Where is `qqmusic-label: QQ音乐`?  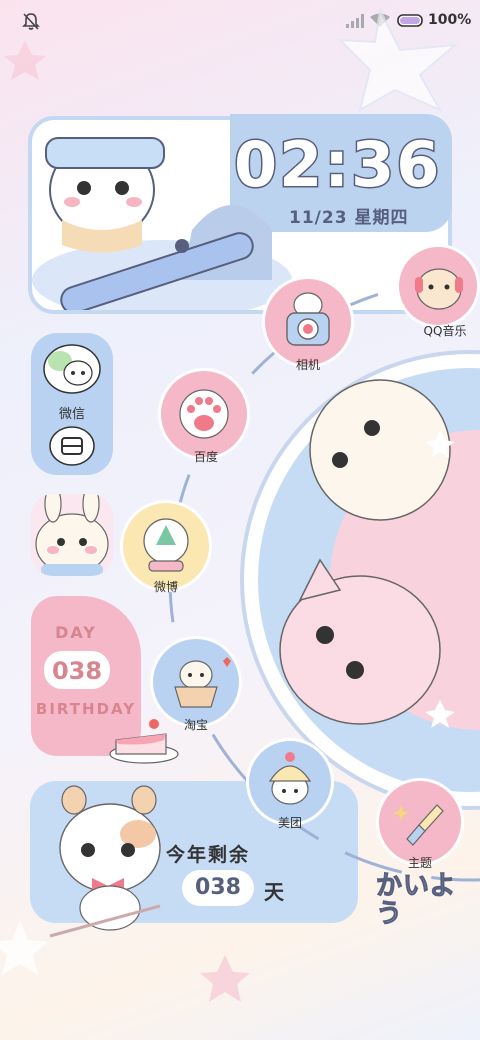
qqmusic-label: QQ音乐 is located at coordinates (445, 331).